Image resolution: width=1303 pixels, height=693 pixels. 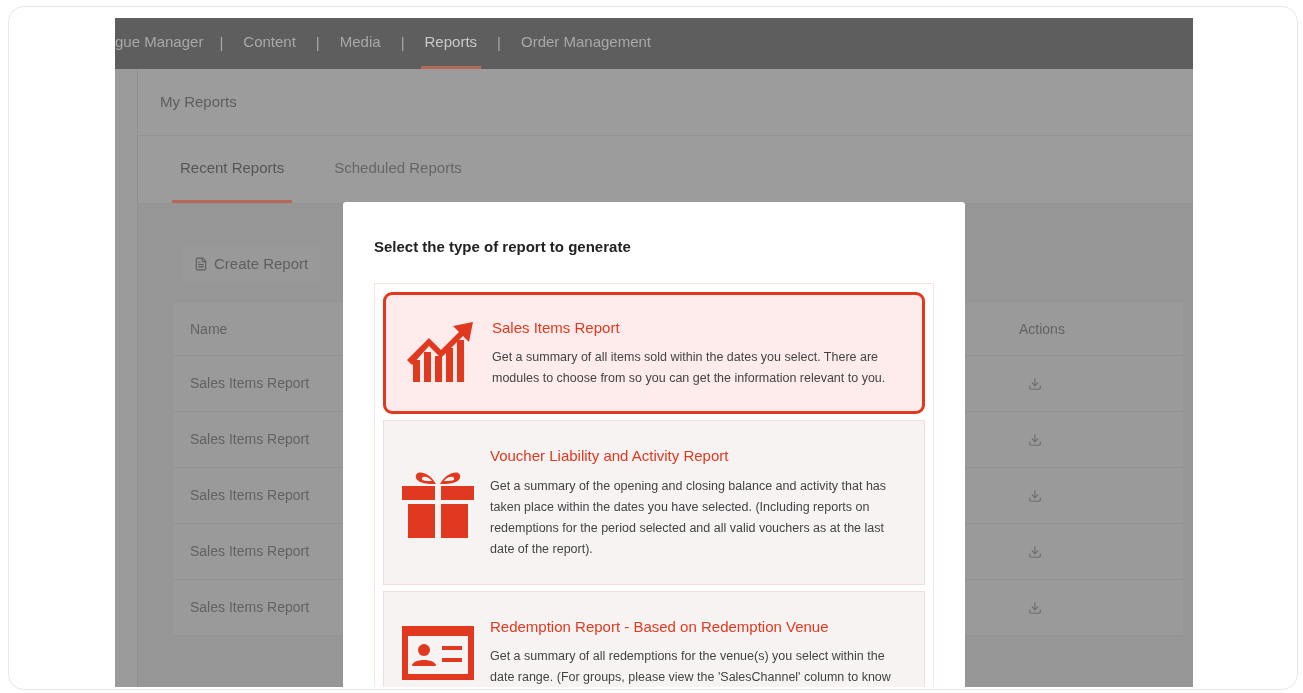 I want to click on report-option-card: Sales Items Report Get a summary of all items sold within the dates you select. There are modules to choose from so you can get the information relevant to you., so click(x=654, y=352).